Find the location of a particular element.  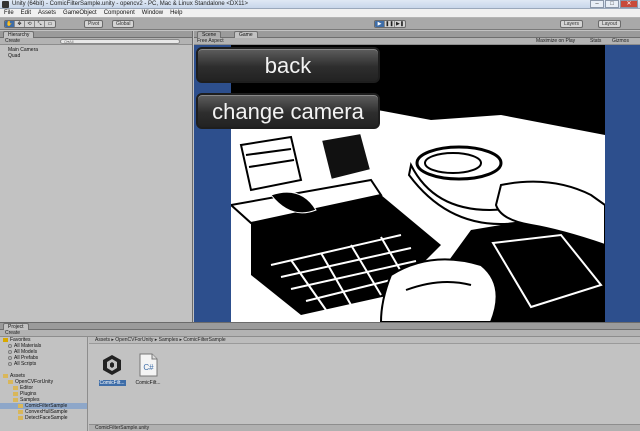

scale-tool-button: ⤡ is located at coordinates (40, 24).